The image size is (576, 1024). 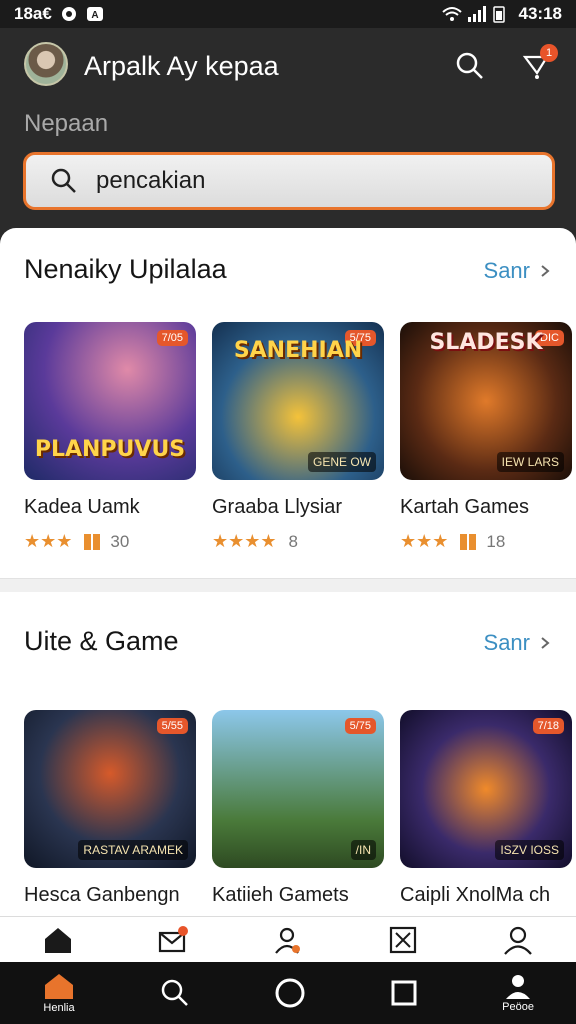 I want to click on section-divider, so click(x=288, y=585).